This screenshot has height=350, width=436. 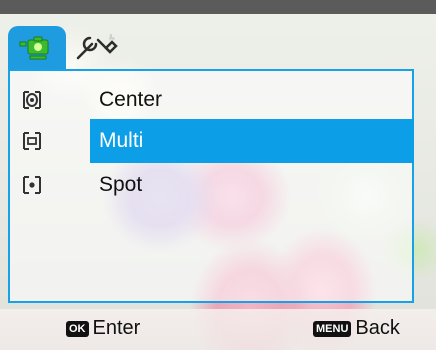 What do you see at coordinates (212, 100) in the screenshot?
I see `menu-item-center: Center` at bounding box center [212, 100].